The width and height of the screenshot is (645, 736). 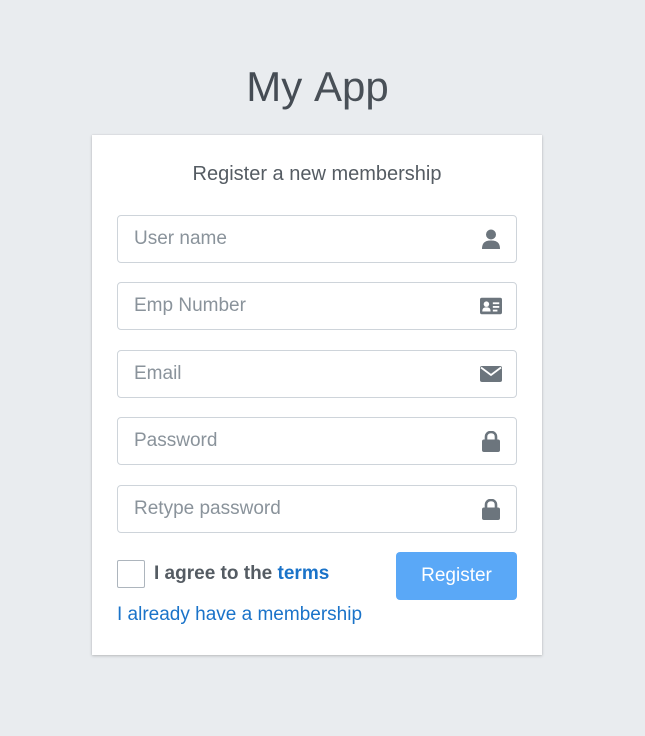 What do you see at coordinates (491, 239) in the screenshot?
I see `user-icon` at bounding box center [491, 239].